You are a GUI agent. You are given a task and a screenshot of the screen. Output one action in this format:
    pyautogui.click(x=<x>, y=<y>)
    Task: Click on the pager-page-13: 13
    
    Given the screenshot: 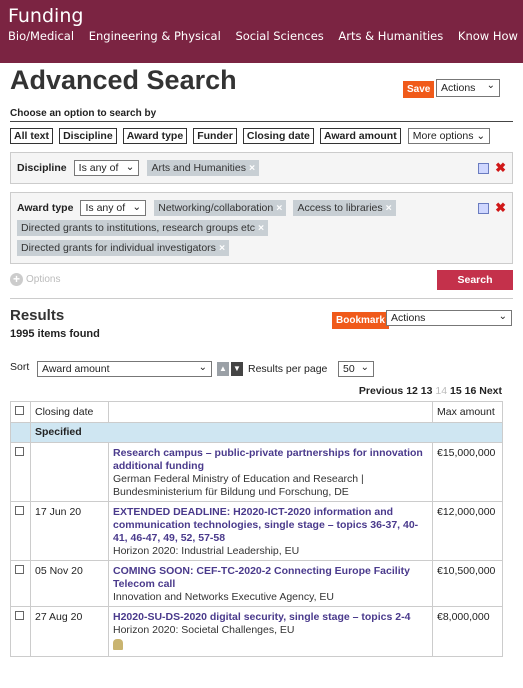 What is the action you would take?
    pyautogui.click(x=427, y=391)
    